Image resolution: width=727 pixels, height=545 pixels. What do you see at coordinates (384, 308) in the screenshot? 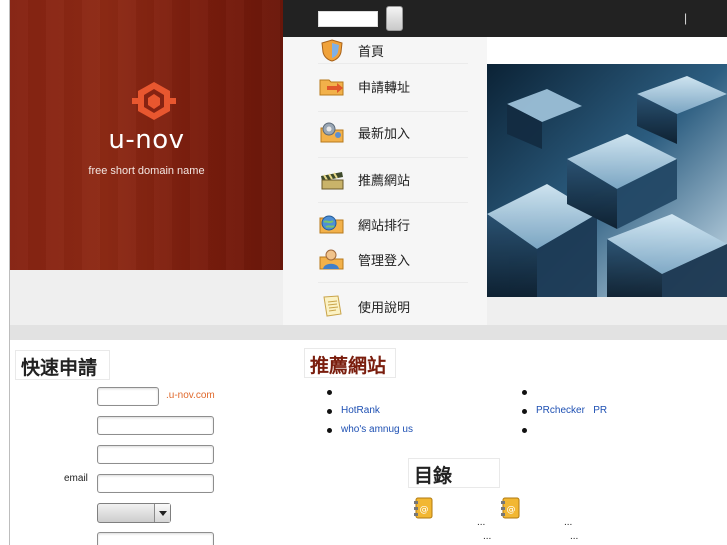
I see `menu-item-label: 使用說明` at bounding box center [384, 308].